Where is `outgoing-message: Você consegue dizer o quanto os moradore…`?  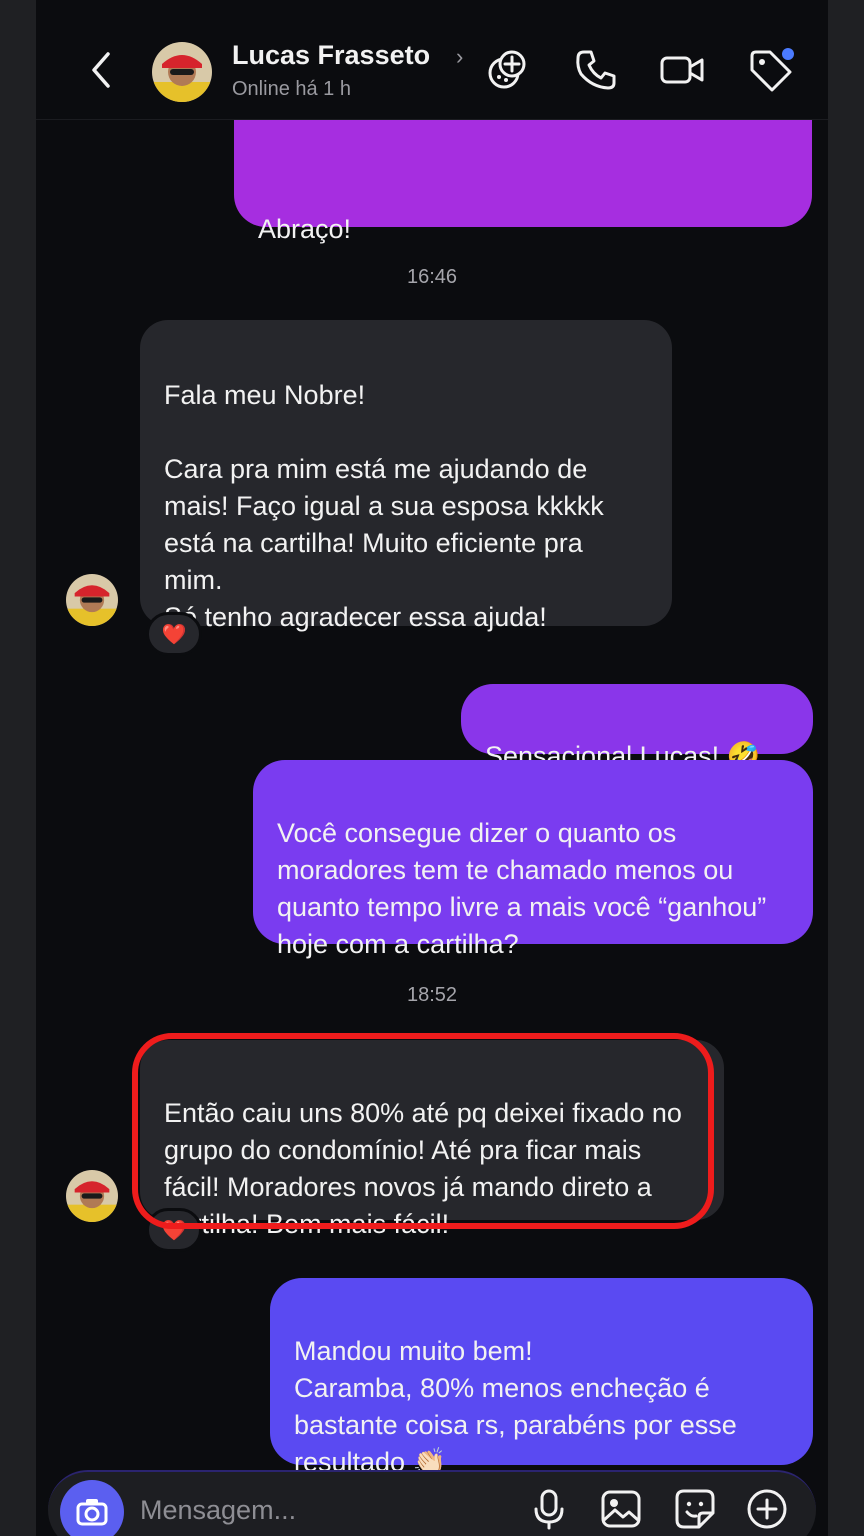 outgoing-message: Você consegue dizer o quanto os moradore… is located at coordinates (533, 859).